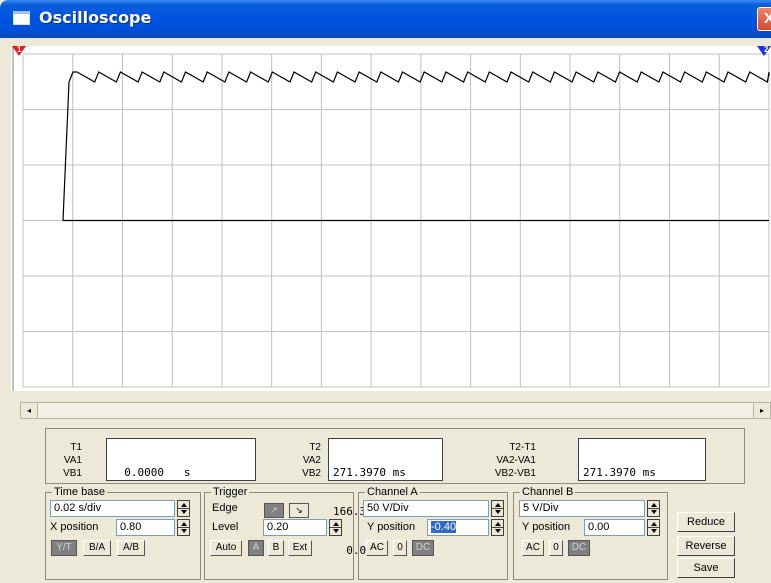  What do you see at coordinates (395, 410) in the screenshot?
I see `horizontal-scrollbar: ◂ ▸` at bounding box center [395, 410].